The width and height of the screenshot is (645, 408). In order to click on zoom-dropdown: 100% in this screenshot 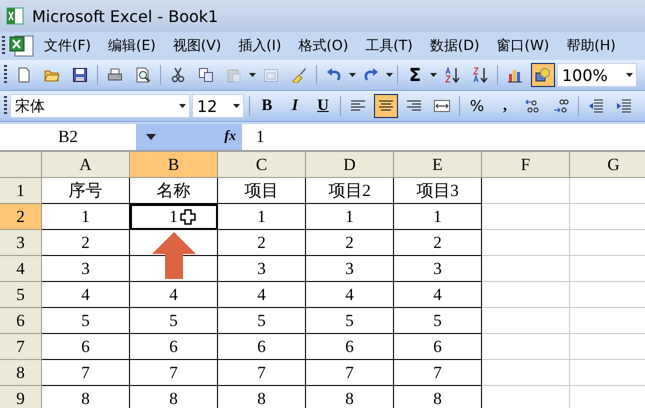, I will do `click(597, 75)`.